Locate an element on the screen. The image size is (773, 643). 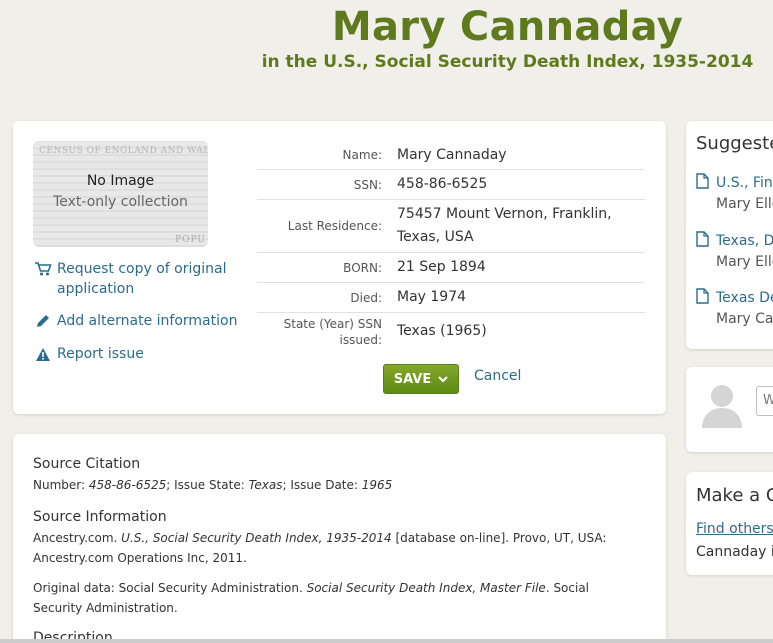
profile-card: W is located at coordinates (729, 409).